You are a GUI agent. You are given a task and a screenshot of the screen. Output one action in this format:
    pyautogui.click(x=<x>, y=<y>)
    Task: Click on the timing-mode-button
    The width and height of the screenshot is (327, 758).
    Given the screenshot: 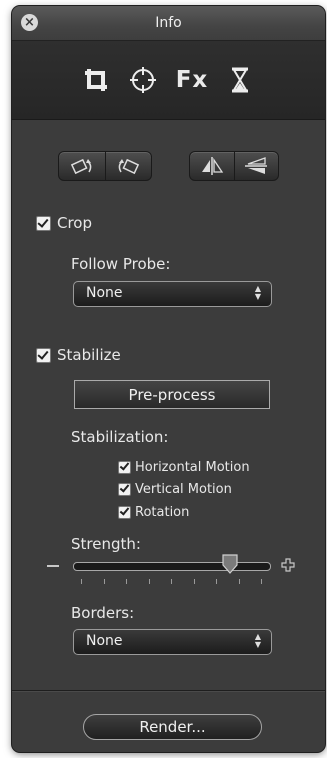 What is the action you would take?
    pyautogui.click(x=240, y=80)
    